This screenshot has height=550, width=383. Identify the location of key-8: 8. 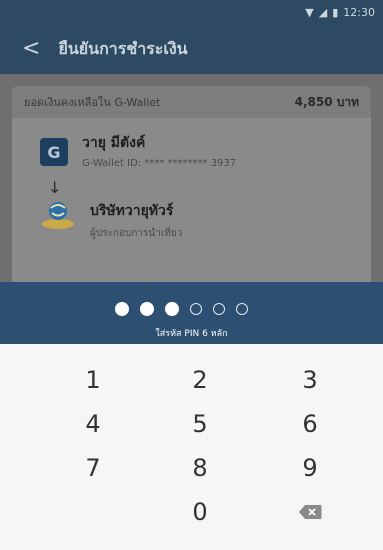
(200, 468).